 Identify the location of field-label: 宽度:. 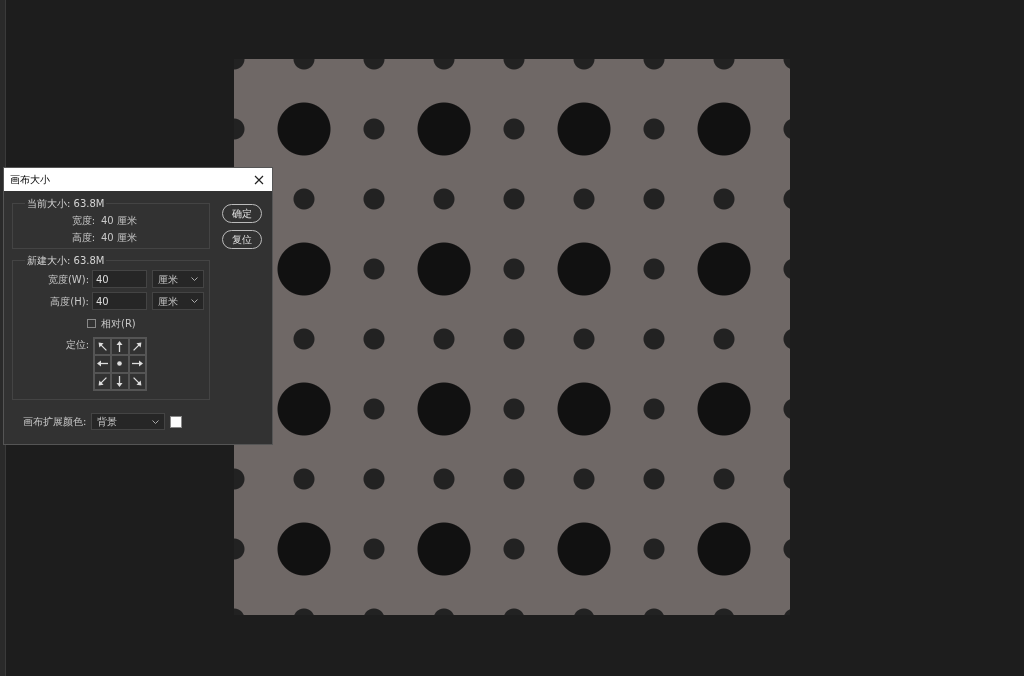
(82, 221).